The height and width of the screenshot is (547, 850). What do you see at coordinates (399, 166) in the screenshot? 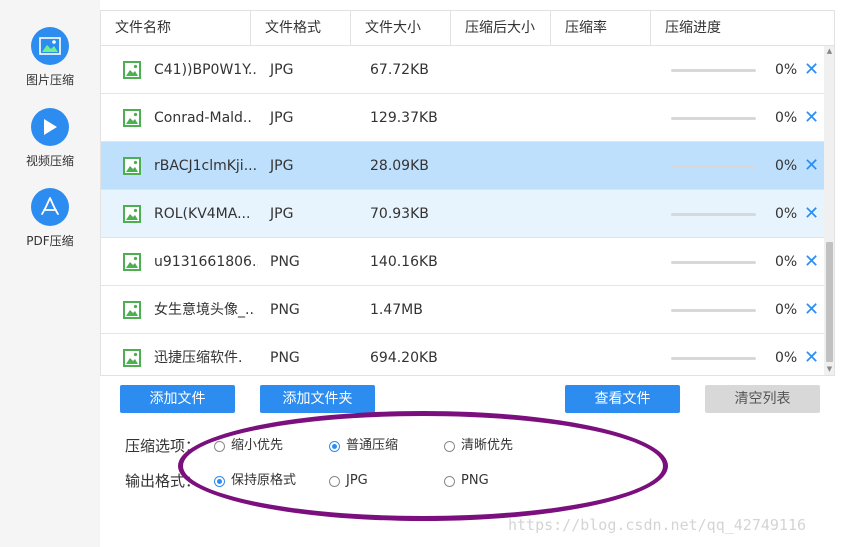
I see `file-size: 28.09KB` at bounding box center [399, 166].